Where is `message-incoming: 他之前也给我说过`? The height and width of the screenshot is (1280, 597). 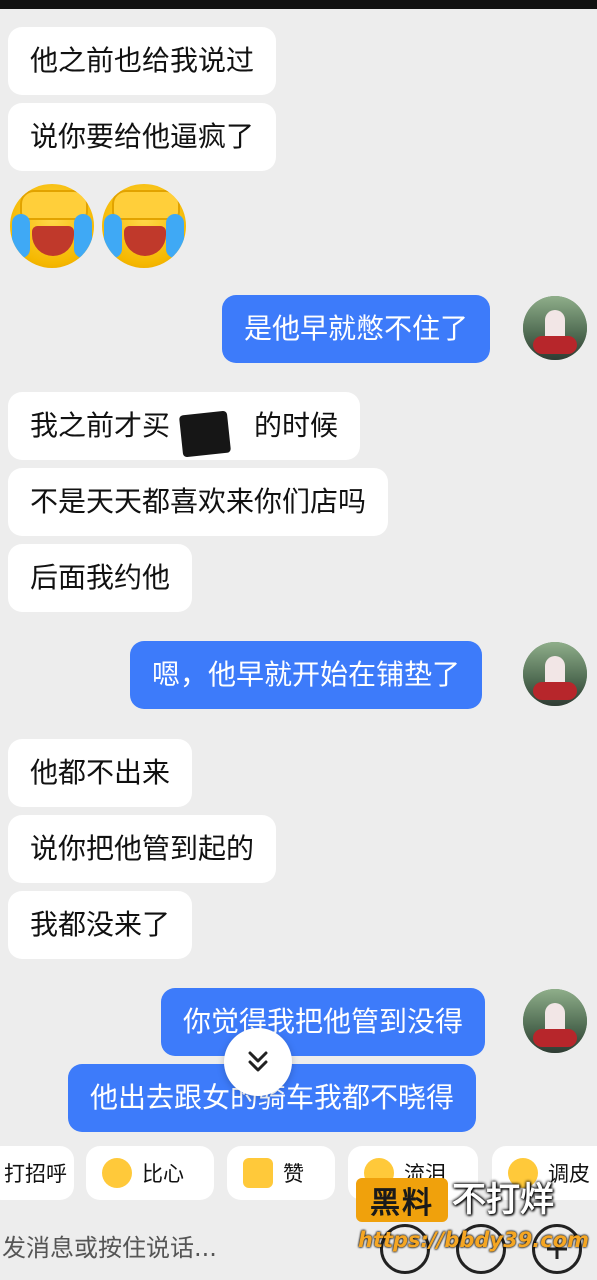 message-incoming: 他之前也给我说过 is located at coordinates (142, 61).